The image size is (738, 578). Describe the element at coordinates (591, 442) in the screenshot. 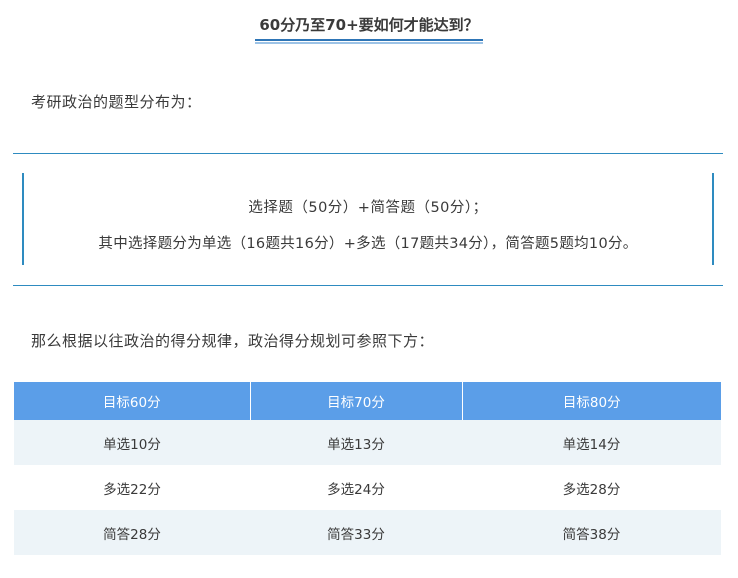

I see `table-cell: 单选14分` at that location.